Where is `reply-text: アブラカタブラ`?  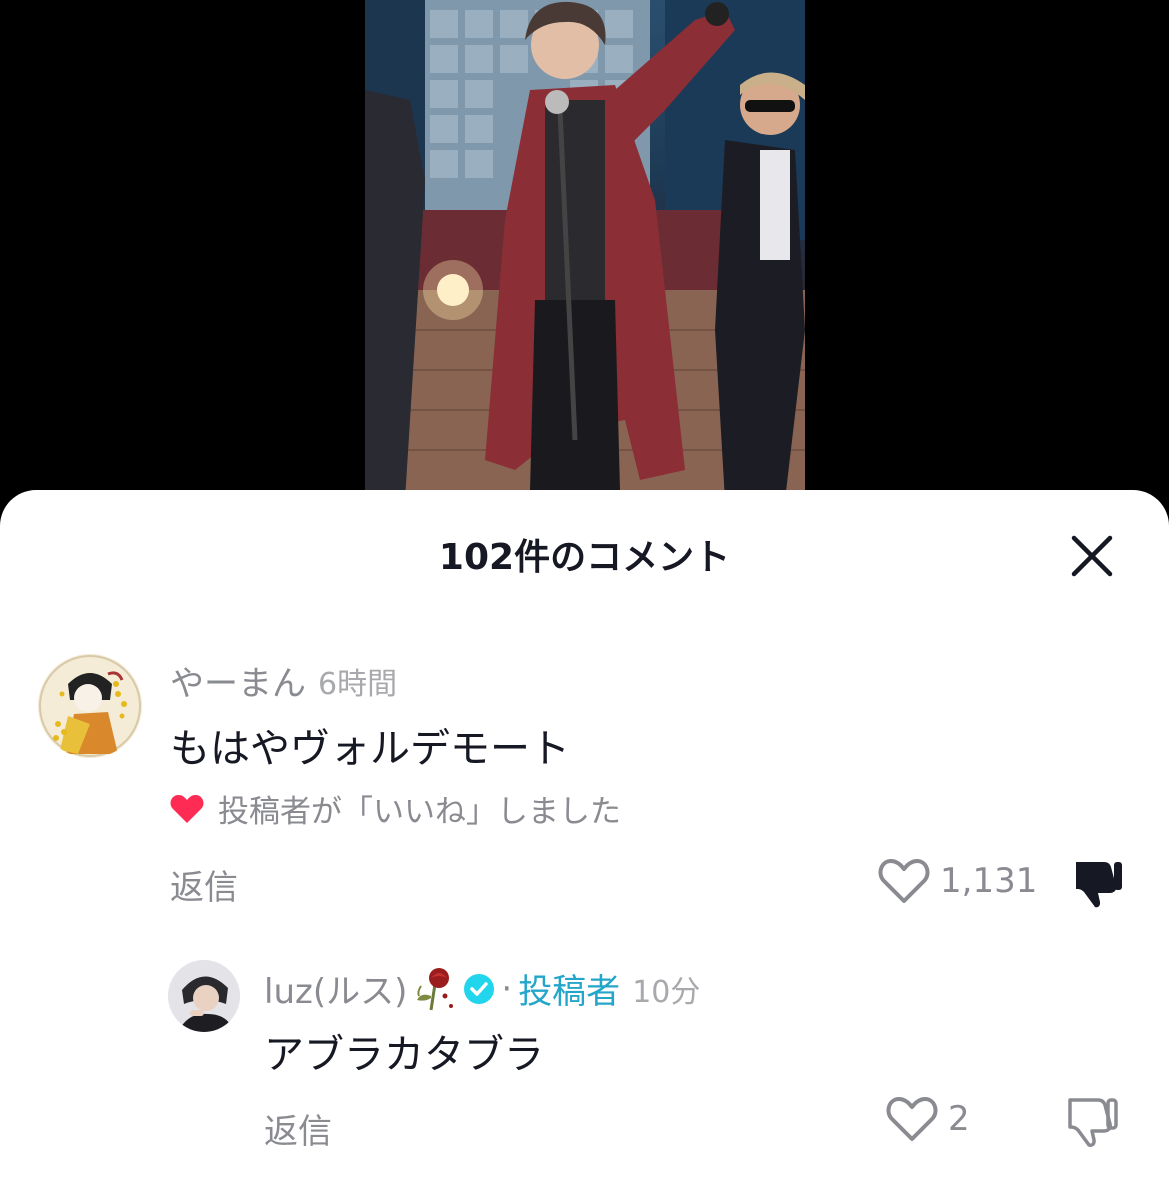
reply-text: アブラカタブラ is located at coordinates (404, 1055).